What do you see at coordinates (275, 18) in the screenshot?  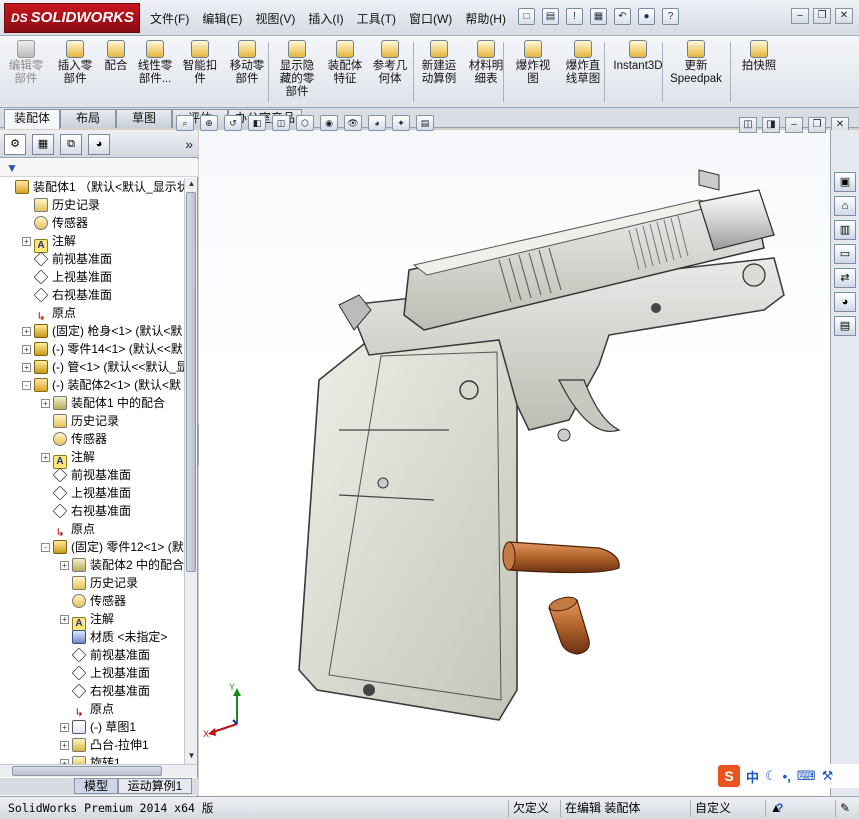 I see `menu-2: 视图(V)` at bounding box center [275, 18].